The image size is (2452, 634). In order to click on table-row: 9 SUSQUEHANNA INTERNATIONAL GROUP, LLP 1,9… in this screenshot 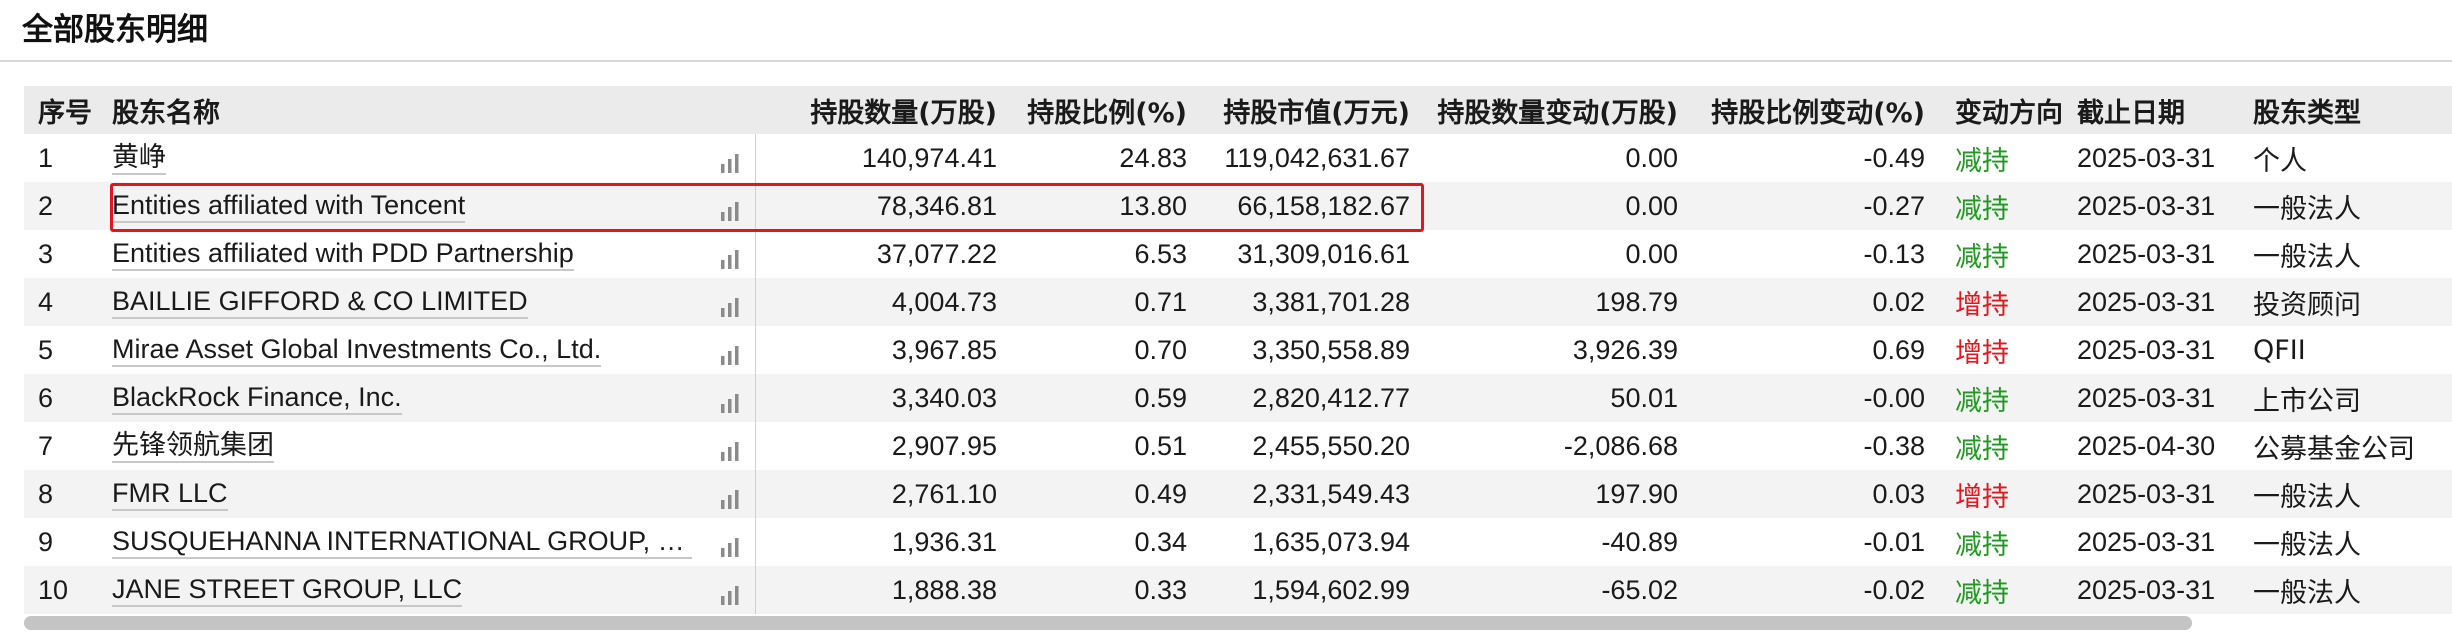, I will do `click(1238, 542)`.